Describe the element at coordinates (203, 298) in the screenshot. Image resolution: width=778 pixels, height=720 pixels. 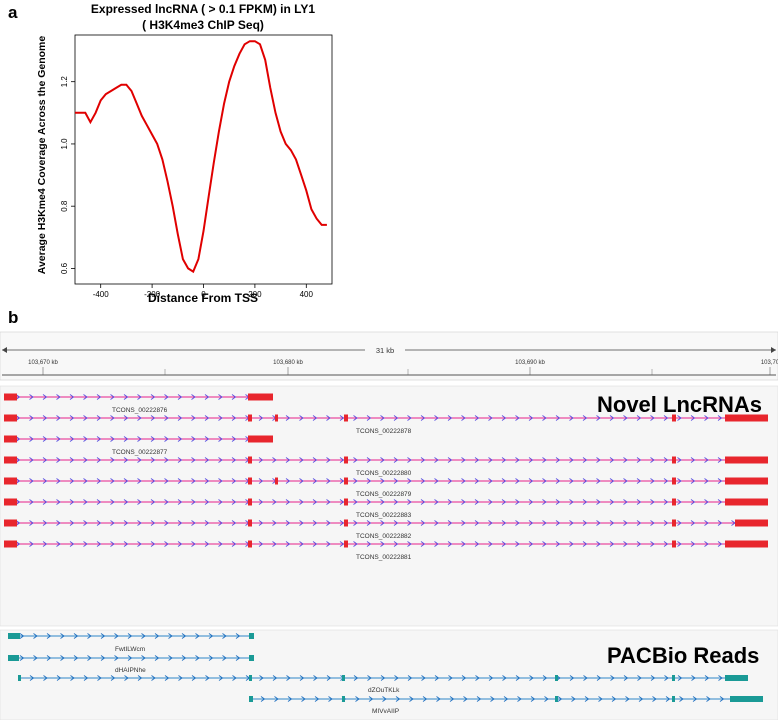
I see `x-axis-title: Distance From TSS` at that location.